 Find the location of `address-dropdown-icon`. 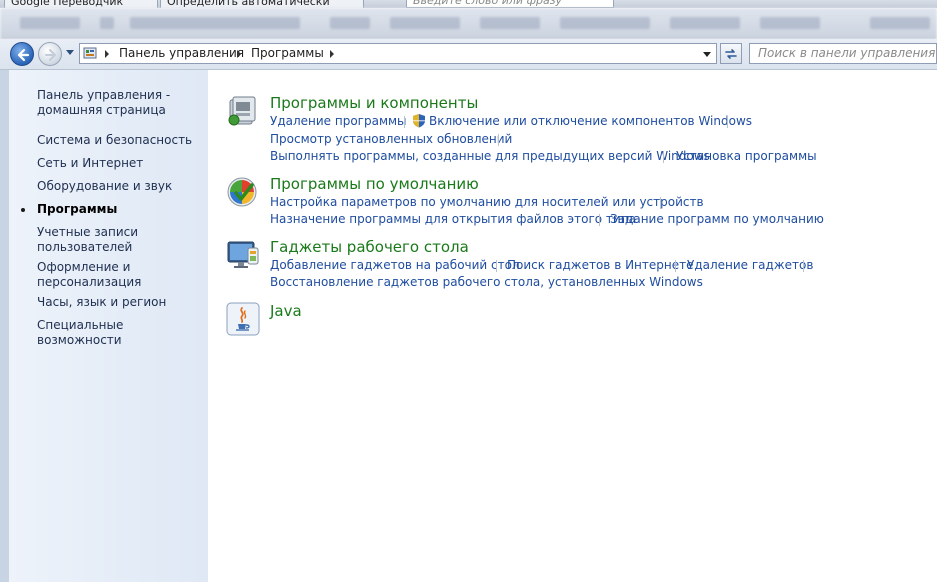

address-dropdown-icon is located at coordinates (707, 54).